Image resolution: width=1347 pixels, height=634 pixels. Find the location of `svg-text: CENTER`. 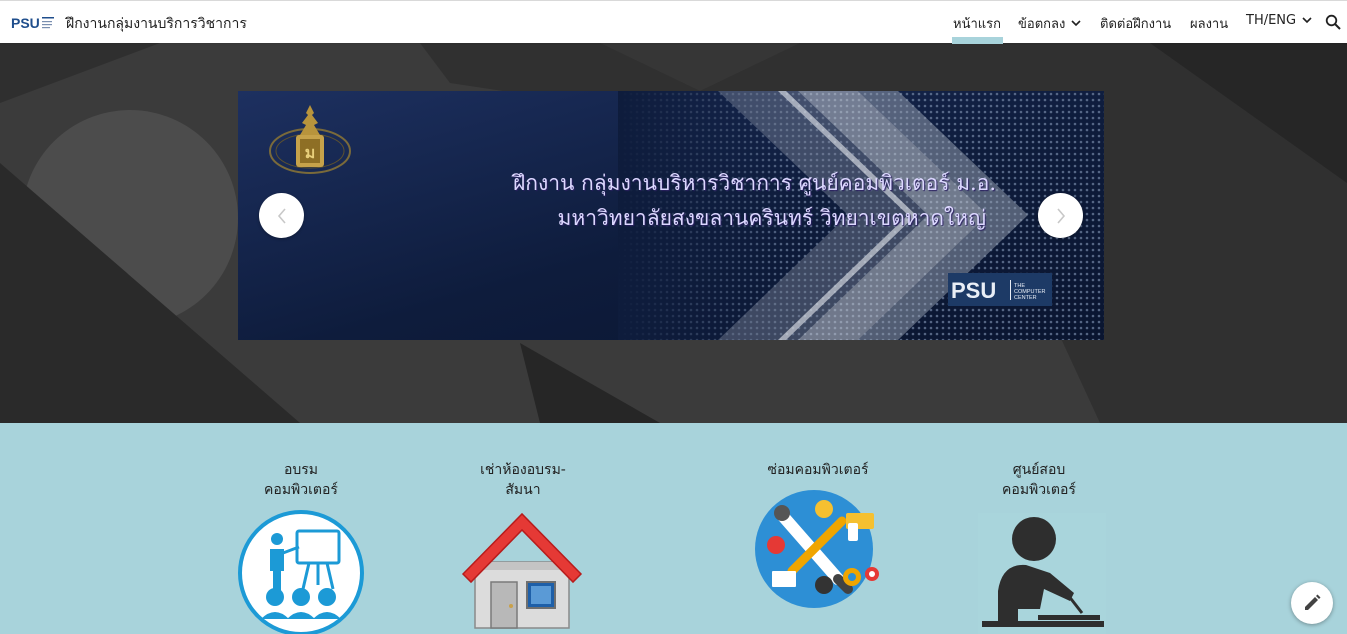

svg-text: CENTER is located at coordinates (1025, 298).